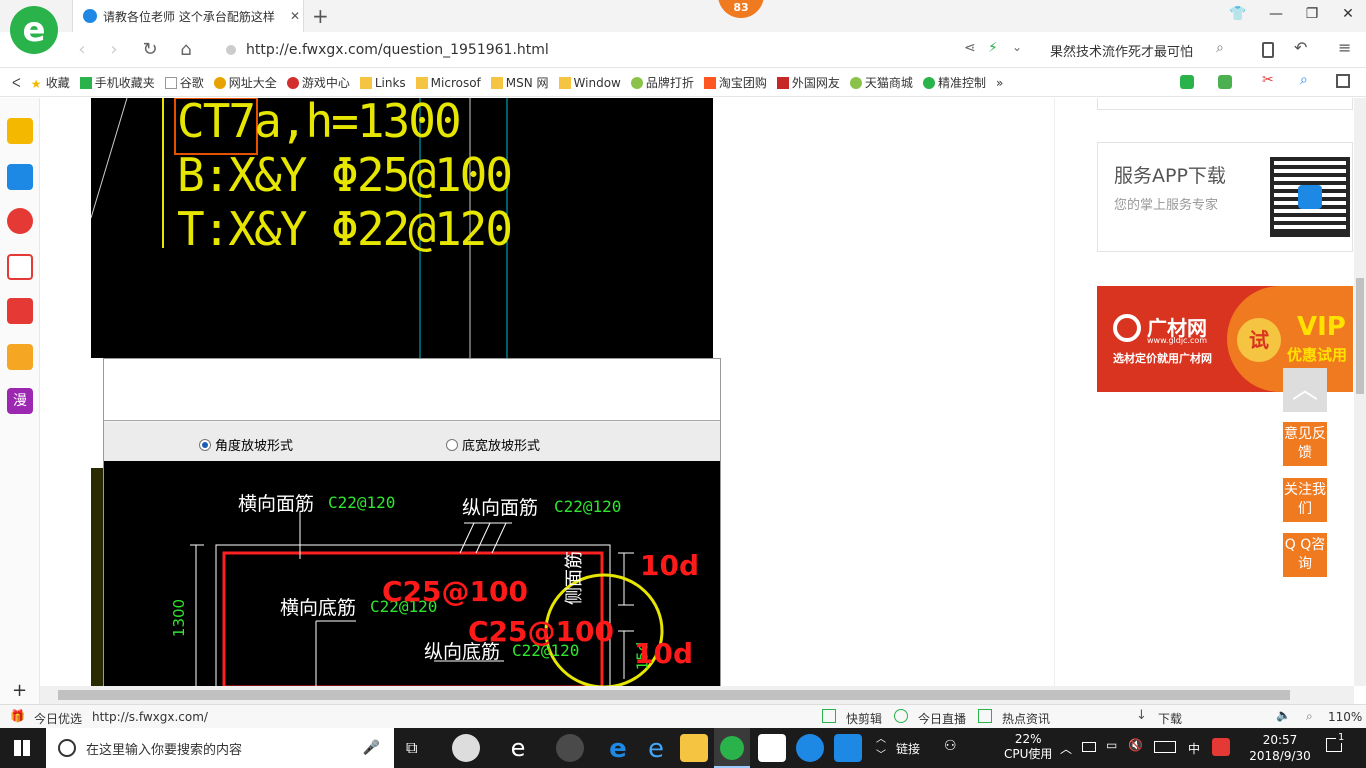 This screenshot has height=768, width=1366. What do you see at coordinates (1135, 745) in the screenshot?
I see `volume-mute-icon: 🔇` at bounding box center [1135, 745].